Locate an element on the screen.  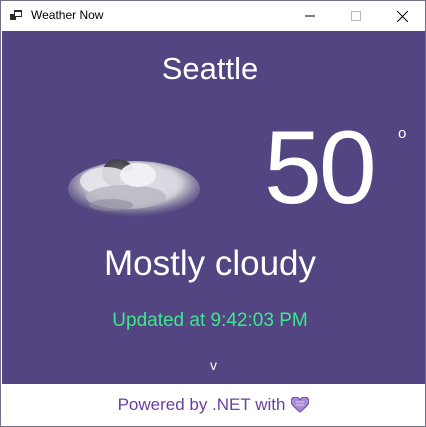
weather-condition: Mostly cloudy is located at coordinates (210, 263).